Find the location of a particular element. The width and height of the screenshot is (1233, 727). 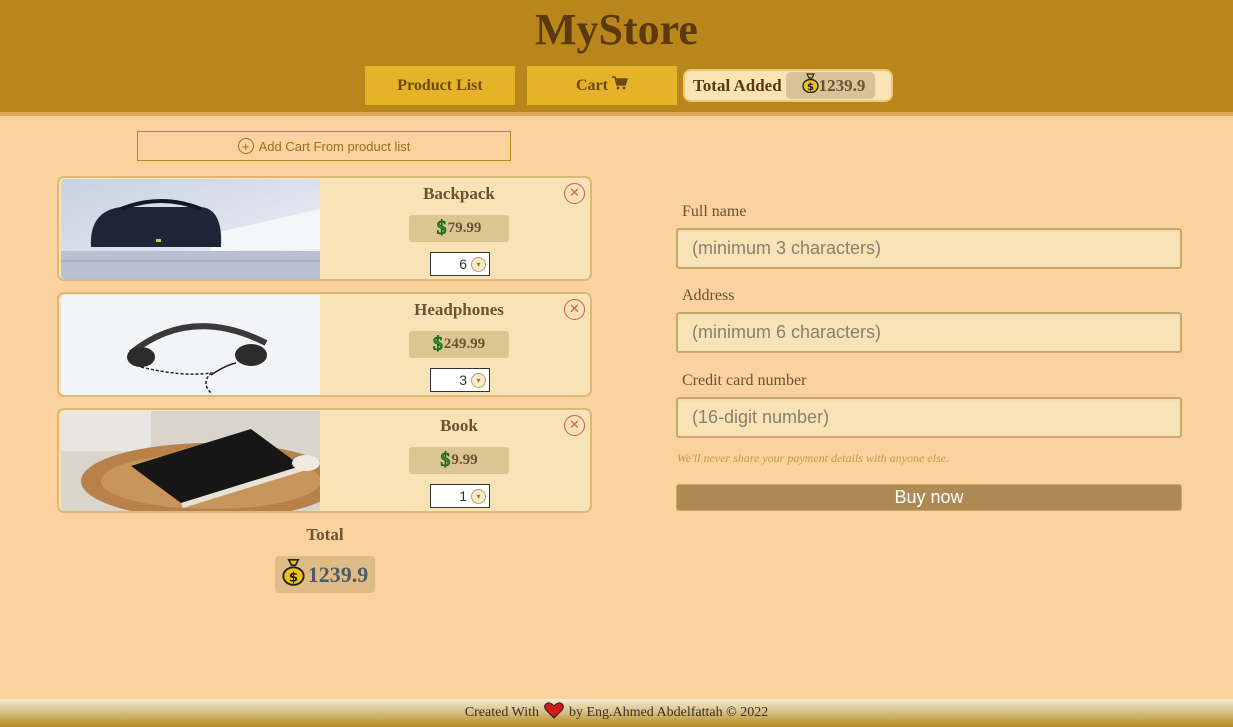

item-price: $ 79.99 is located at coordinates (459, 228).